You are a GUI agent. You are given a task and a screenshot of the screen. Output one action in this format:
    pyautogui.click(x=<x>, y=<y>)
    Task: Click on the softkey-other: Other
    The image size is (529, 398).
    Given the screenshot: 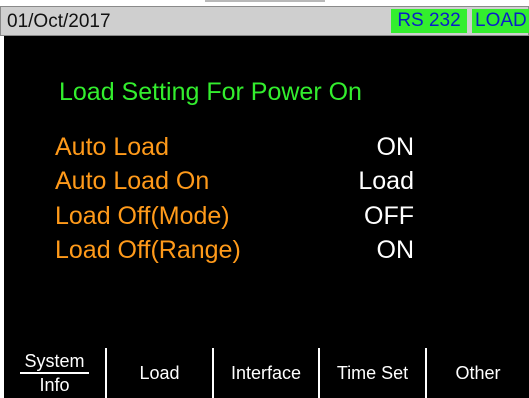 What is the action you would take?
    pyautogui.click(x=478, y=373)
    